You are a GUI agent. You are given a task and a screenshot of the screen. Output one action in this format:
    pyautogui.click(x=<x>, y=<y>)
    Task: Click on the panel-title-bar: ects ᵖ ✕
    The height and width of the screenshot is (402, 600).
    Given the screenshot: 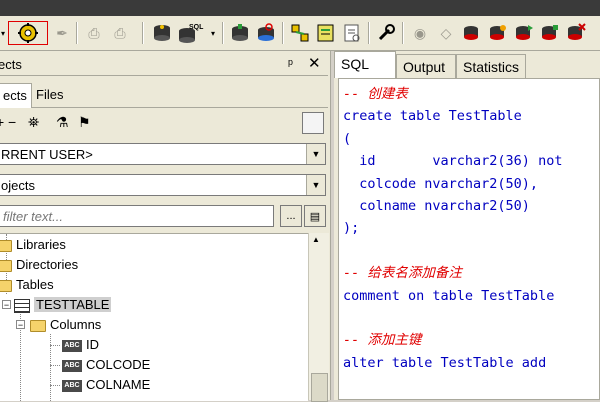 What is the action you would take?
    pyautogui.click(x=164, y=64)
    